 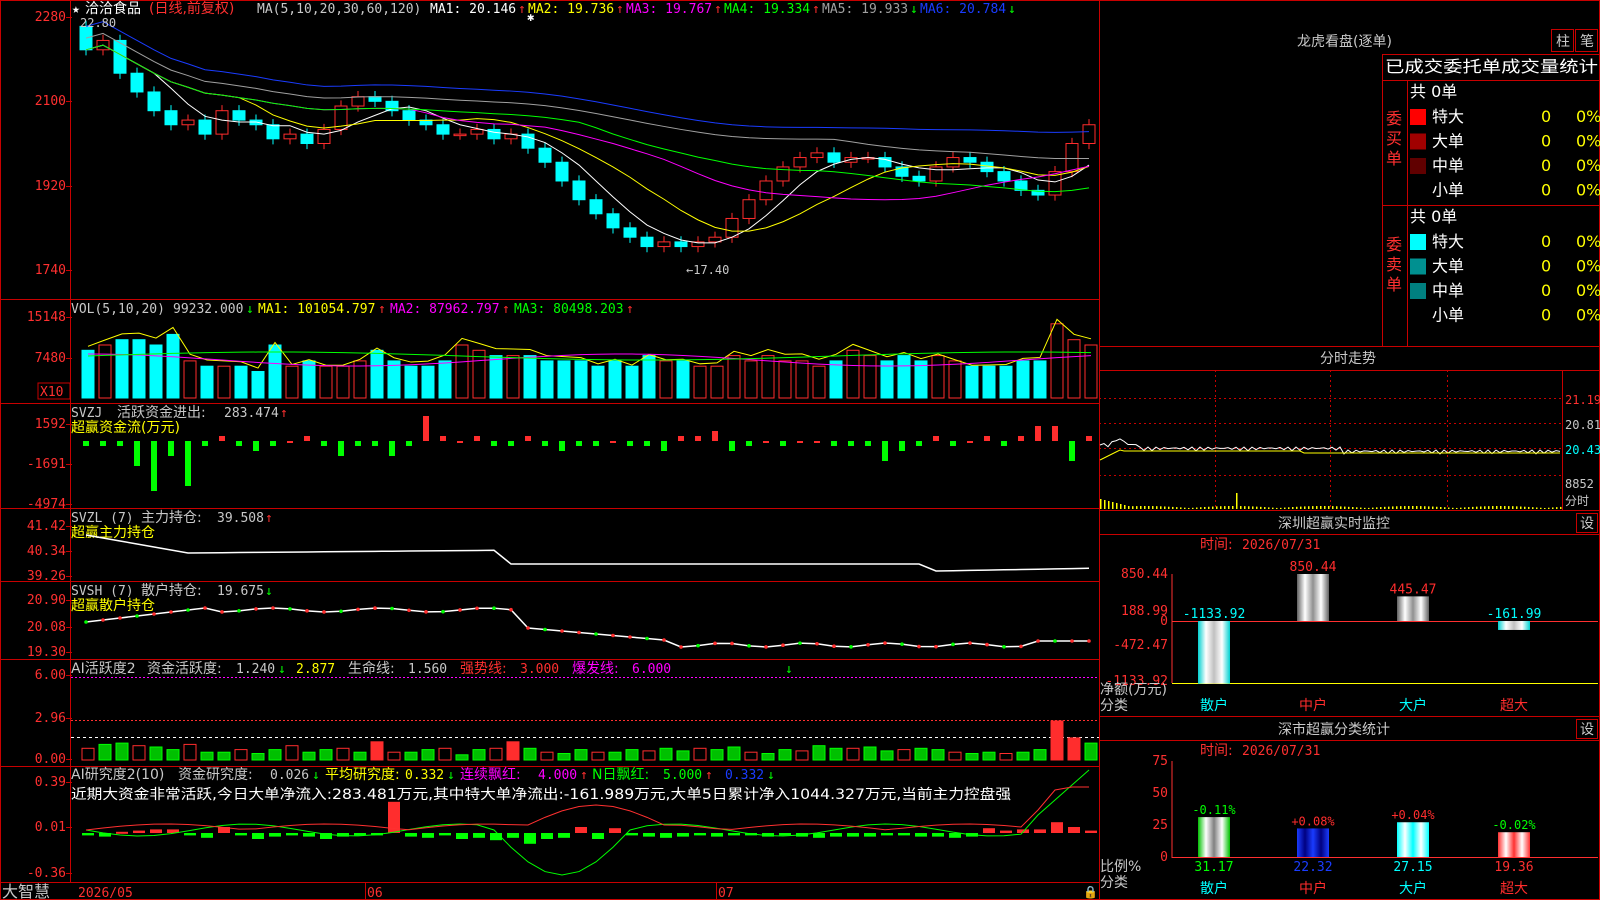 What do you see at coordinates (208, 309) in the screenshot?
I see `vol-value: 99232.000` at bounding box center [208, 309].